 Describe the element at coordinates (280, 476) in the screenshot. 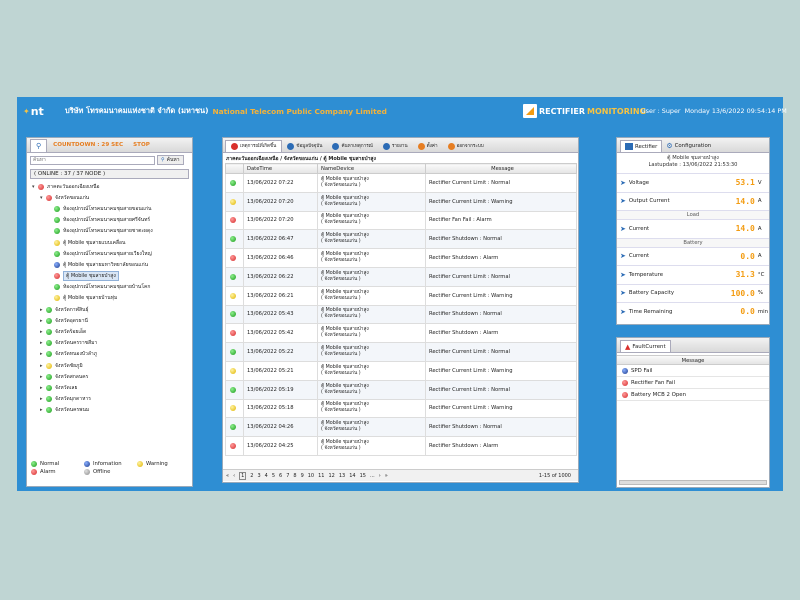

I see `page-number: 6` at that location.